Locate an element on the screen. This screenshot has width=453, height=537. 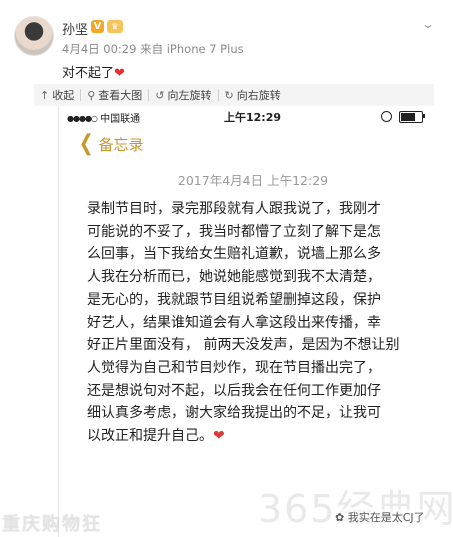
wechat-label: 我实在是太CJ了 is located at coordinates (386, 517).